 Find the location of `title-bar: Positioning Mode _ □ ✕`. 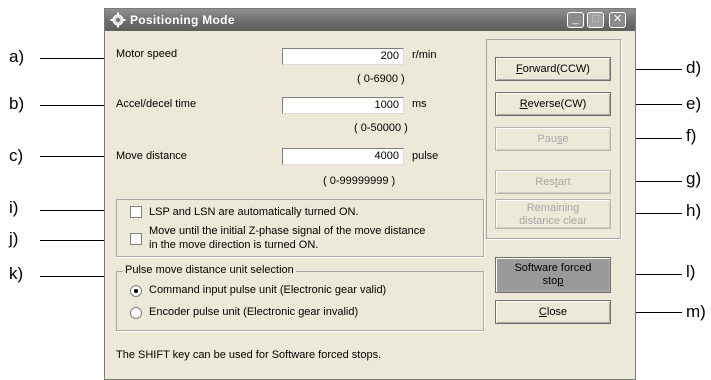

title-bar: Positioning Mode _ □ ✕ is located at coordinates (370, 20).